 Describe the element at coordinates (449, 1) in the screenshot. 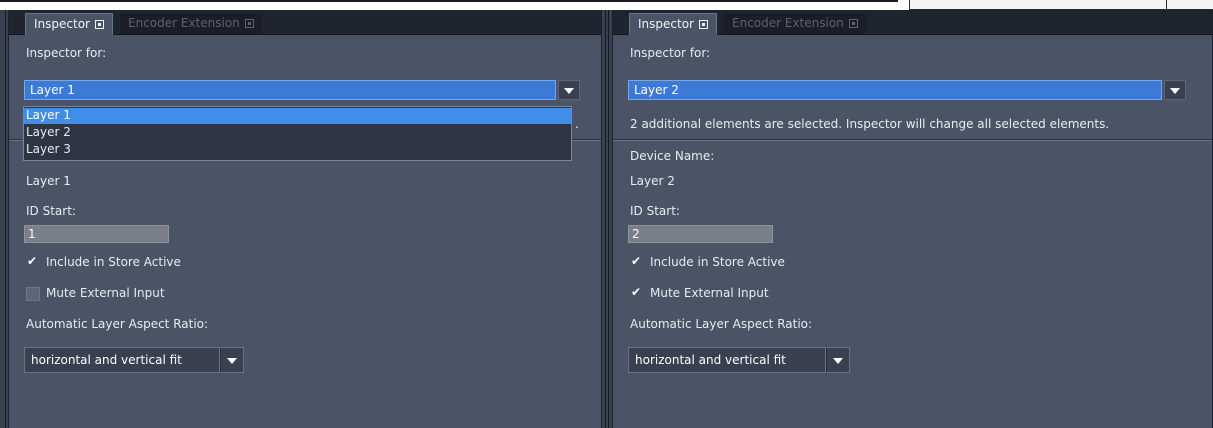

I see `top-border-line` at that location.